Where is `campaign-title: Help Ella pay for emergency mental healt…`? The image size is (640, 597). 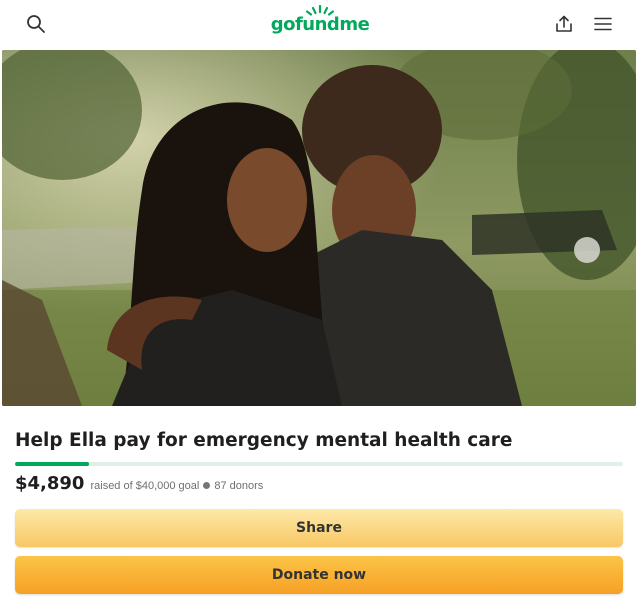 campaign-title: Help Ella pay for emergency mental healt… is located at coordinates (263, 440).